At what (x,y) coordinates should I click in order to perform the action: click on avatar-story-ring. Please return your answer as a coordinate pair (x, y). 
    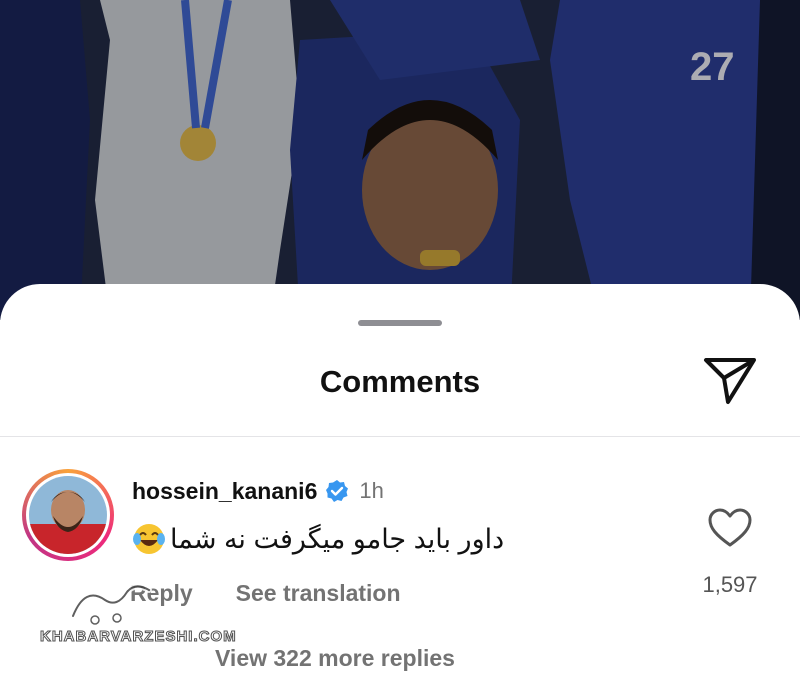
    Looking at the image, I should click on (68, 515).